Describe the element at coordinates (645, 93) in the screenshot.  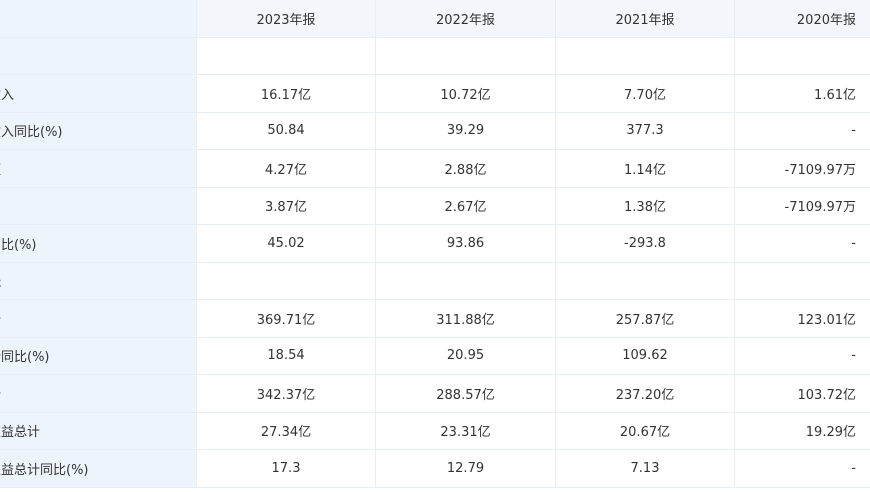
I see `value-cell-2021: 7.70亿` at that location.